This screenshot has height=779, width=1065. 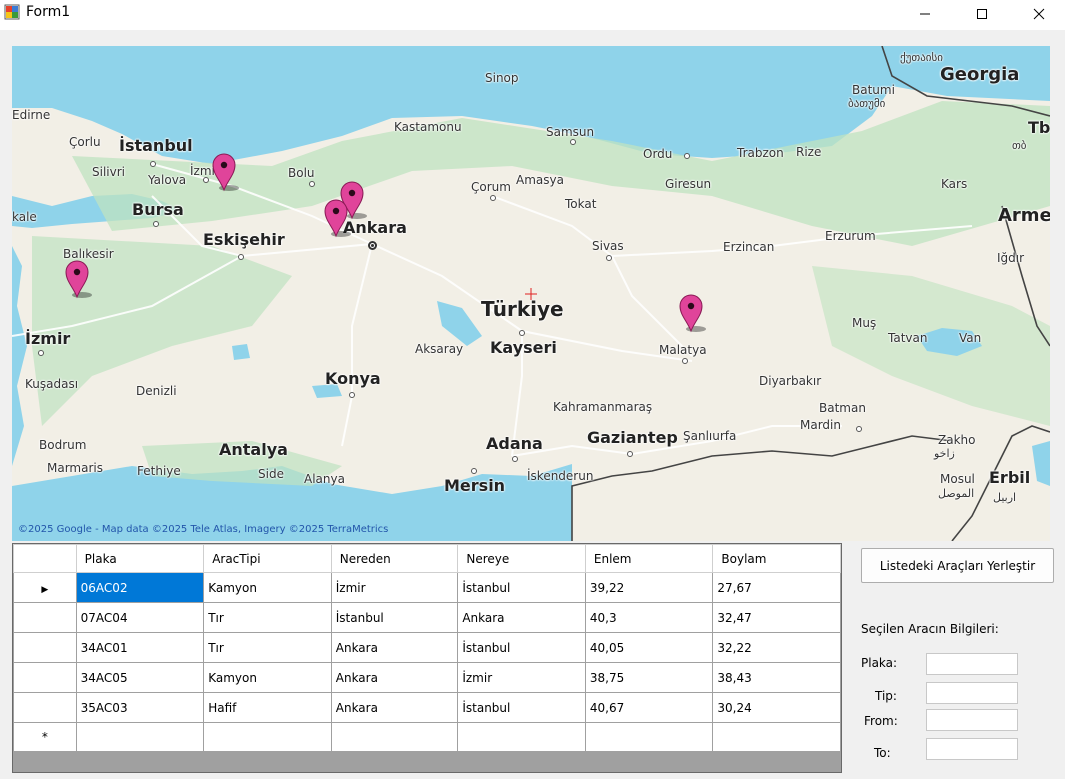 What do you see at coordinates (972, 693) in the screenshot?
I see `tip-field` at bounding box center [972, 693].